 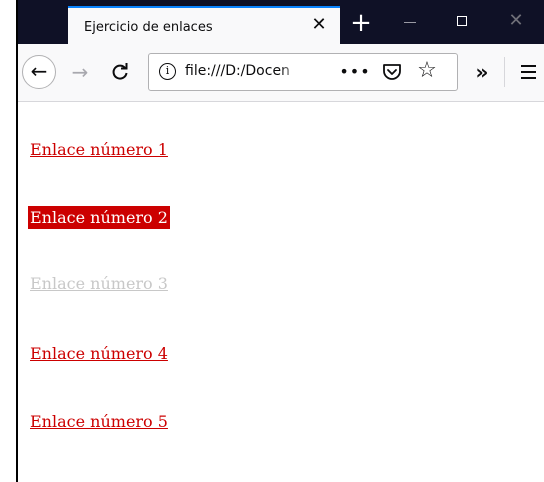 I want to click on tab-strip: Ejercicio de enlaces ✕ + ✕, so click(x=281, y=22).